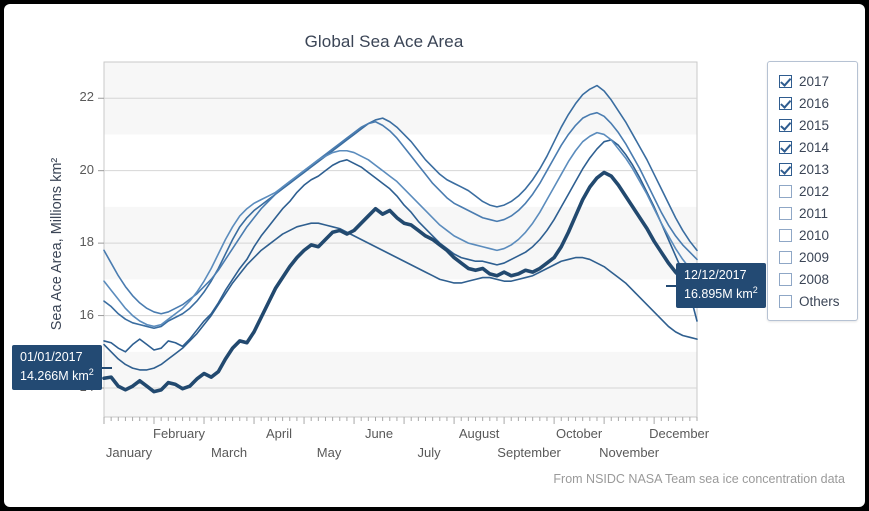 This screenshot has width=869, height=511. I want to click on y-tick-18: 18, so click(86, 242).